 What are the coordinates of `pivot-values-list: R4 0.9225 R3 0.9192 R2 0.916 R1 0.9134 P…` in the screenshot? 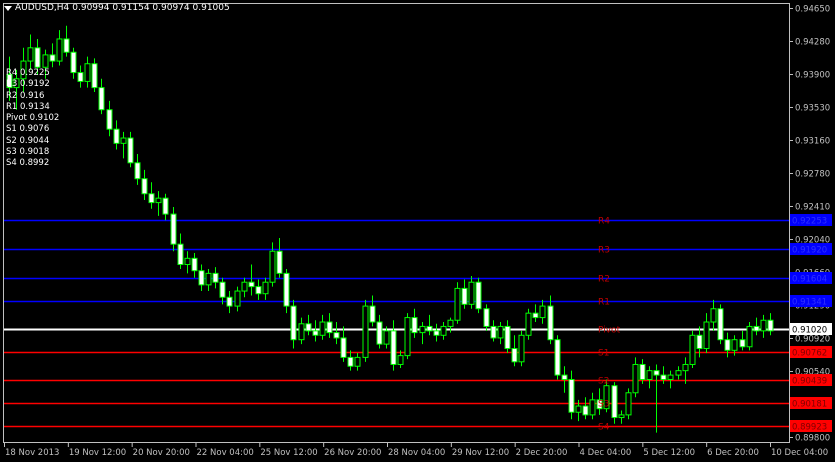 It's located at (32, 119).